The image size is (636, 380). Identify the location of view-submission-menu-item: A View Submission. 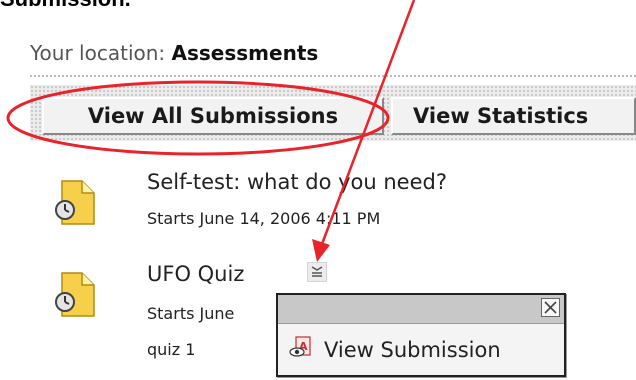
(394, 350).